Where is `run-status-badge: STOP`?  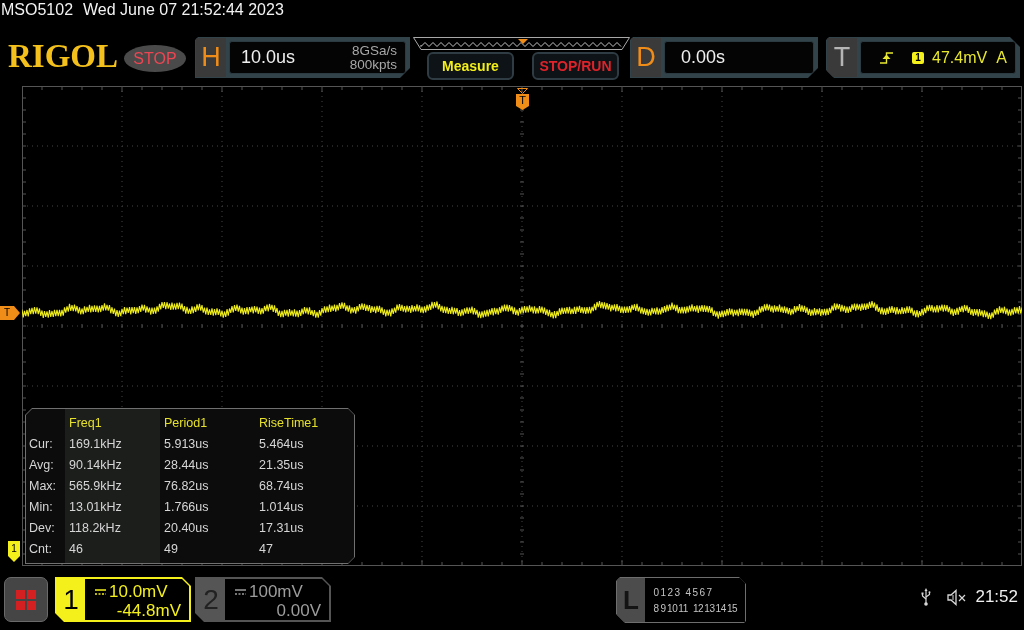
run-status-badge: STOP is located at coordinates (155, 58).